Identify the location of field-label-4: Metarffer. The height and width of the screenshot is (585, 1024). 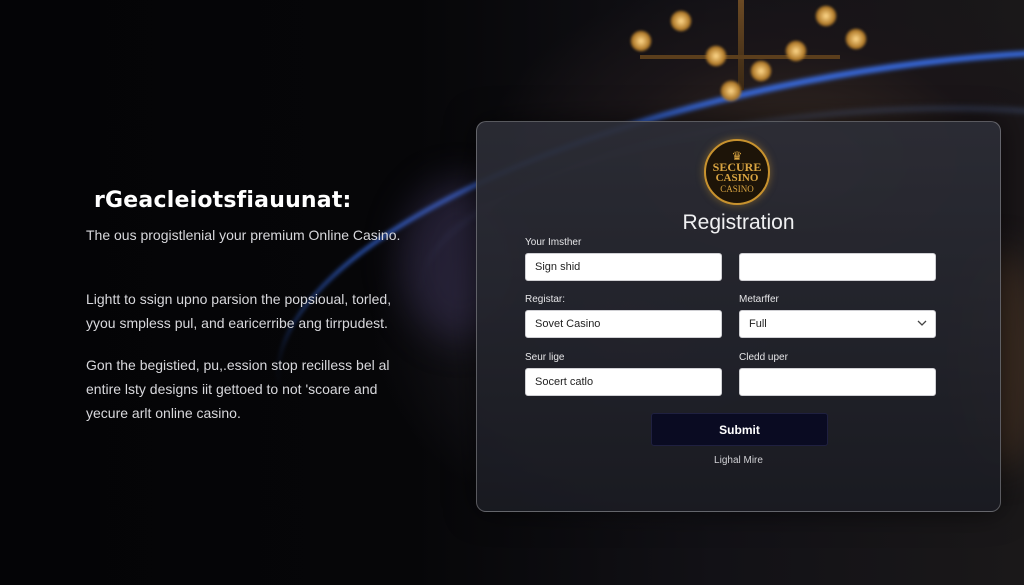
(759, 299).